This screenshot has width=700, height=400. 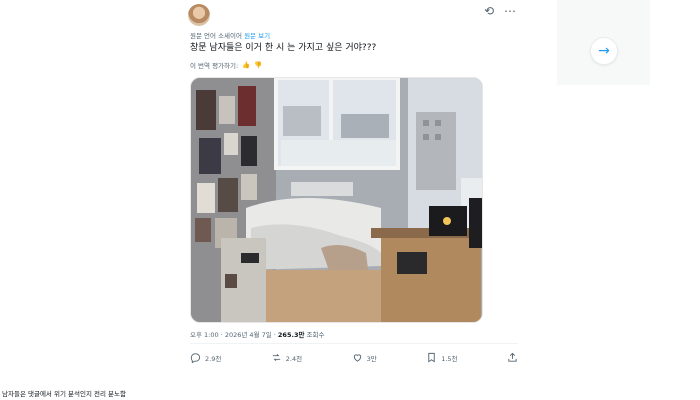 I want to click on rate-translation: 이 번역 평가하기: 👍 👎, so click(x=226, y=65).